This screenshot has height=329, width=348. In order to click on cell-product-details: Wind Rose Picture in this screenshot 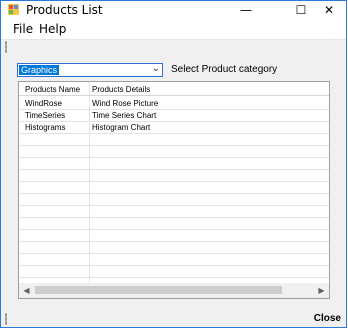, I will do `click(125, 103)`.